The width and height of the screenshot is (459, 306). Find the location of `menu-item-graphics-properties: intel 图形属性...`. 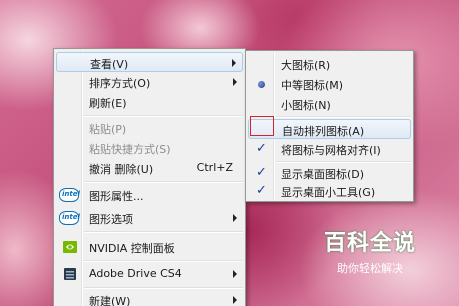

menu-item-graphics-properties: intel 图形属性... is located at coordinates (149, 195).